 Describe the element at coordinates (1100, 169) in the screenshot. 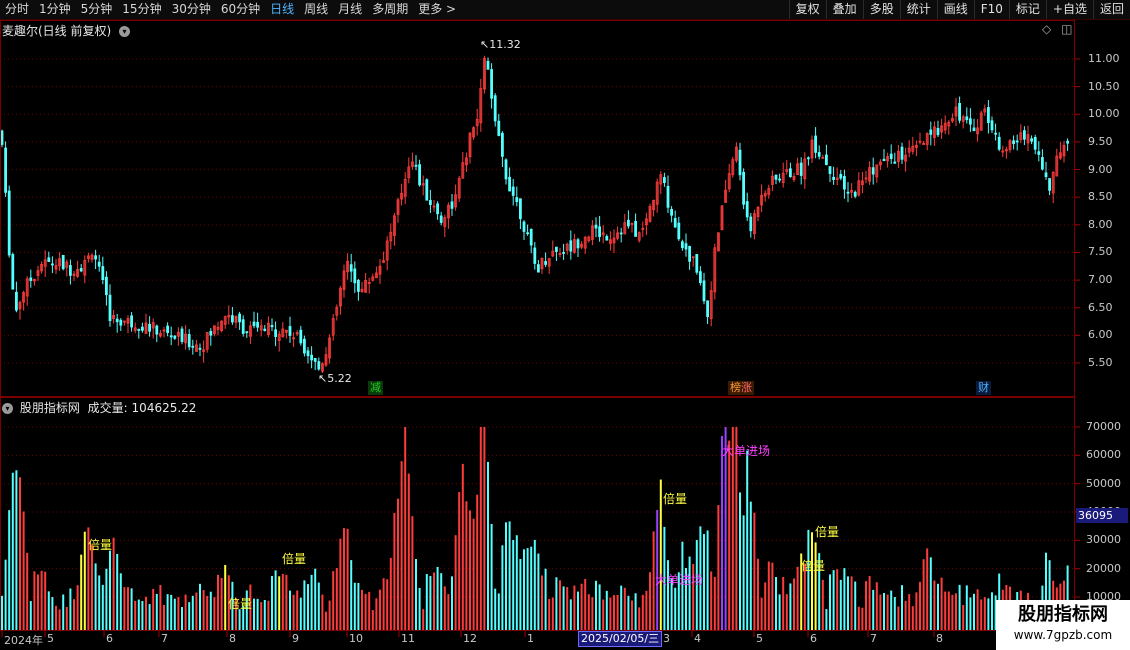

I see `price-tick-label: 9.00` at that location.